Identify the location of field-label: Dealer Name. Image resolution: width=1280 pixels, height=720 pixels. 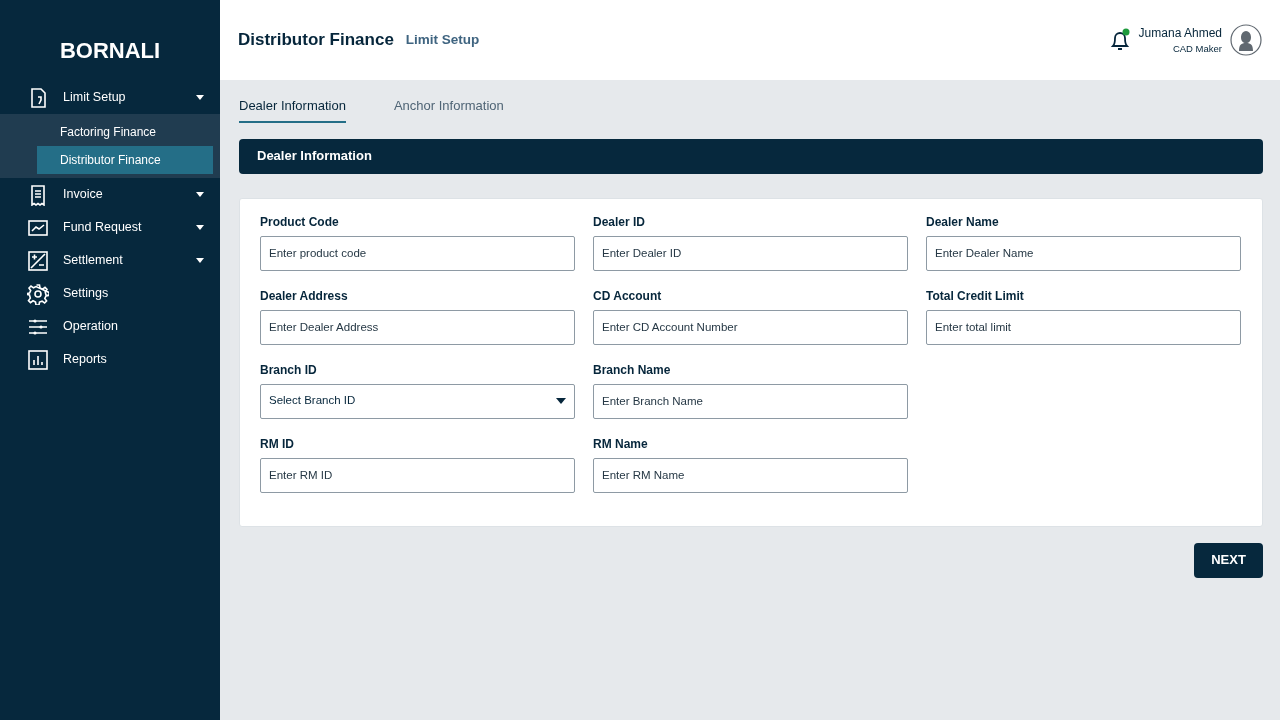
(962, 222).